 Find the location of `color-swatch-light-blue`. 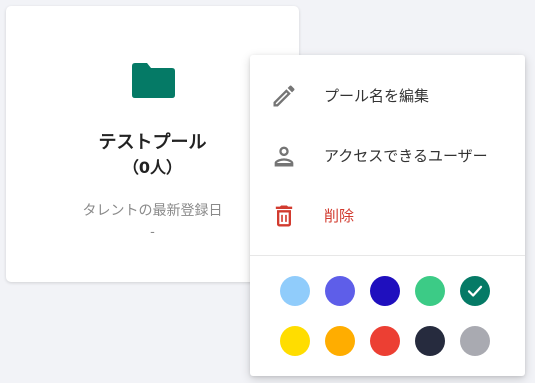

color-swatch-light-blue is located at coordinates (295, 291).